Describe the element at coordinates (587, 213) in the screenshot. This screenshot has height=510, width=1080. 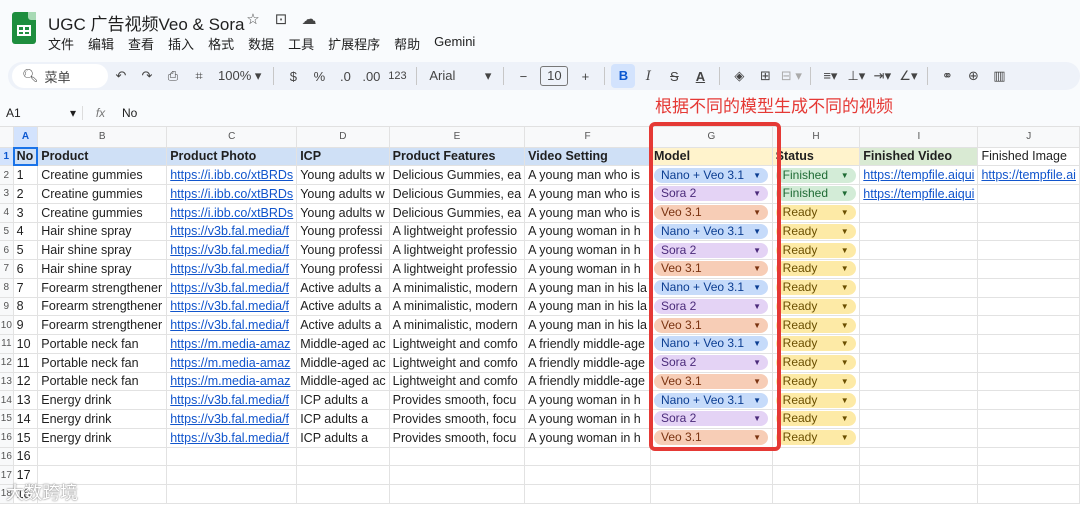
I see `table-cell: A young man who is` at that location.